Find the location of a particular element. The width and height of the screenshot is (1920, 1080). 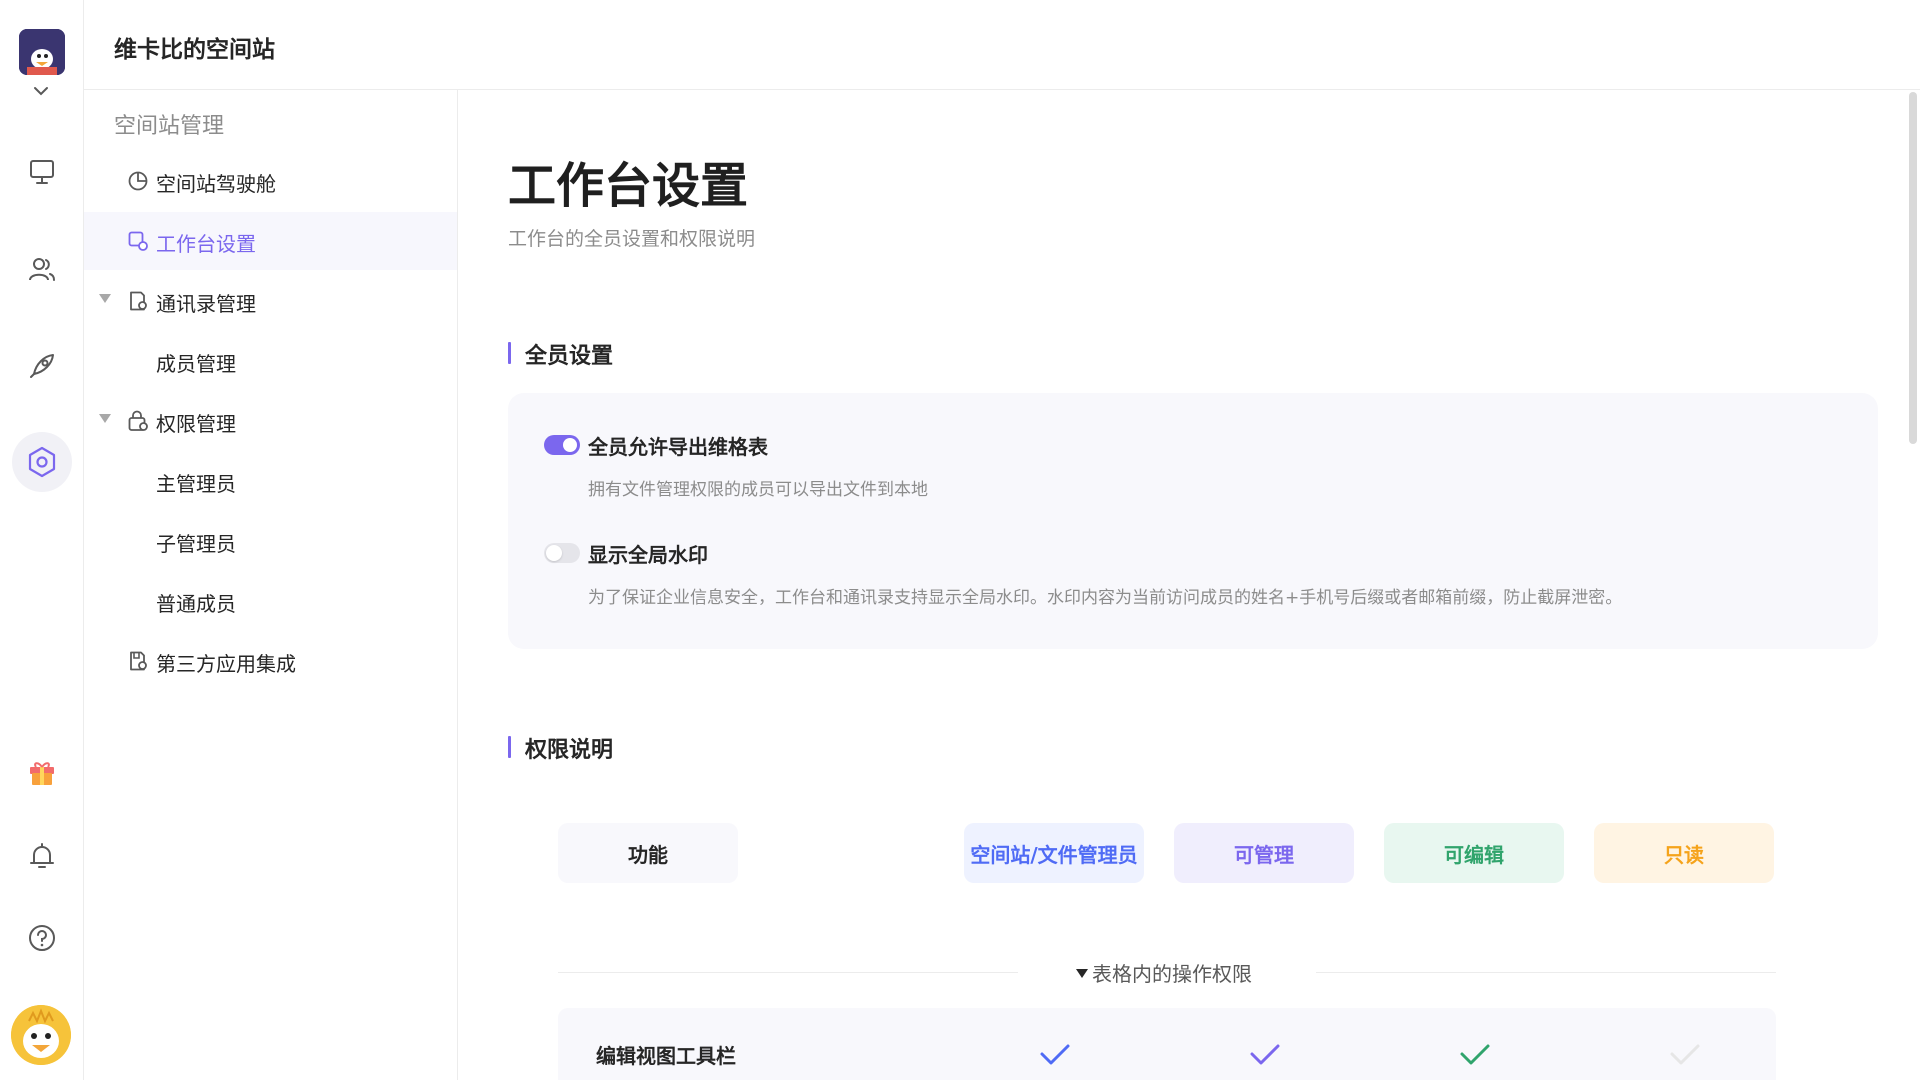

column-header-feature: 功能 is located at coordinates (648, 853).